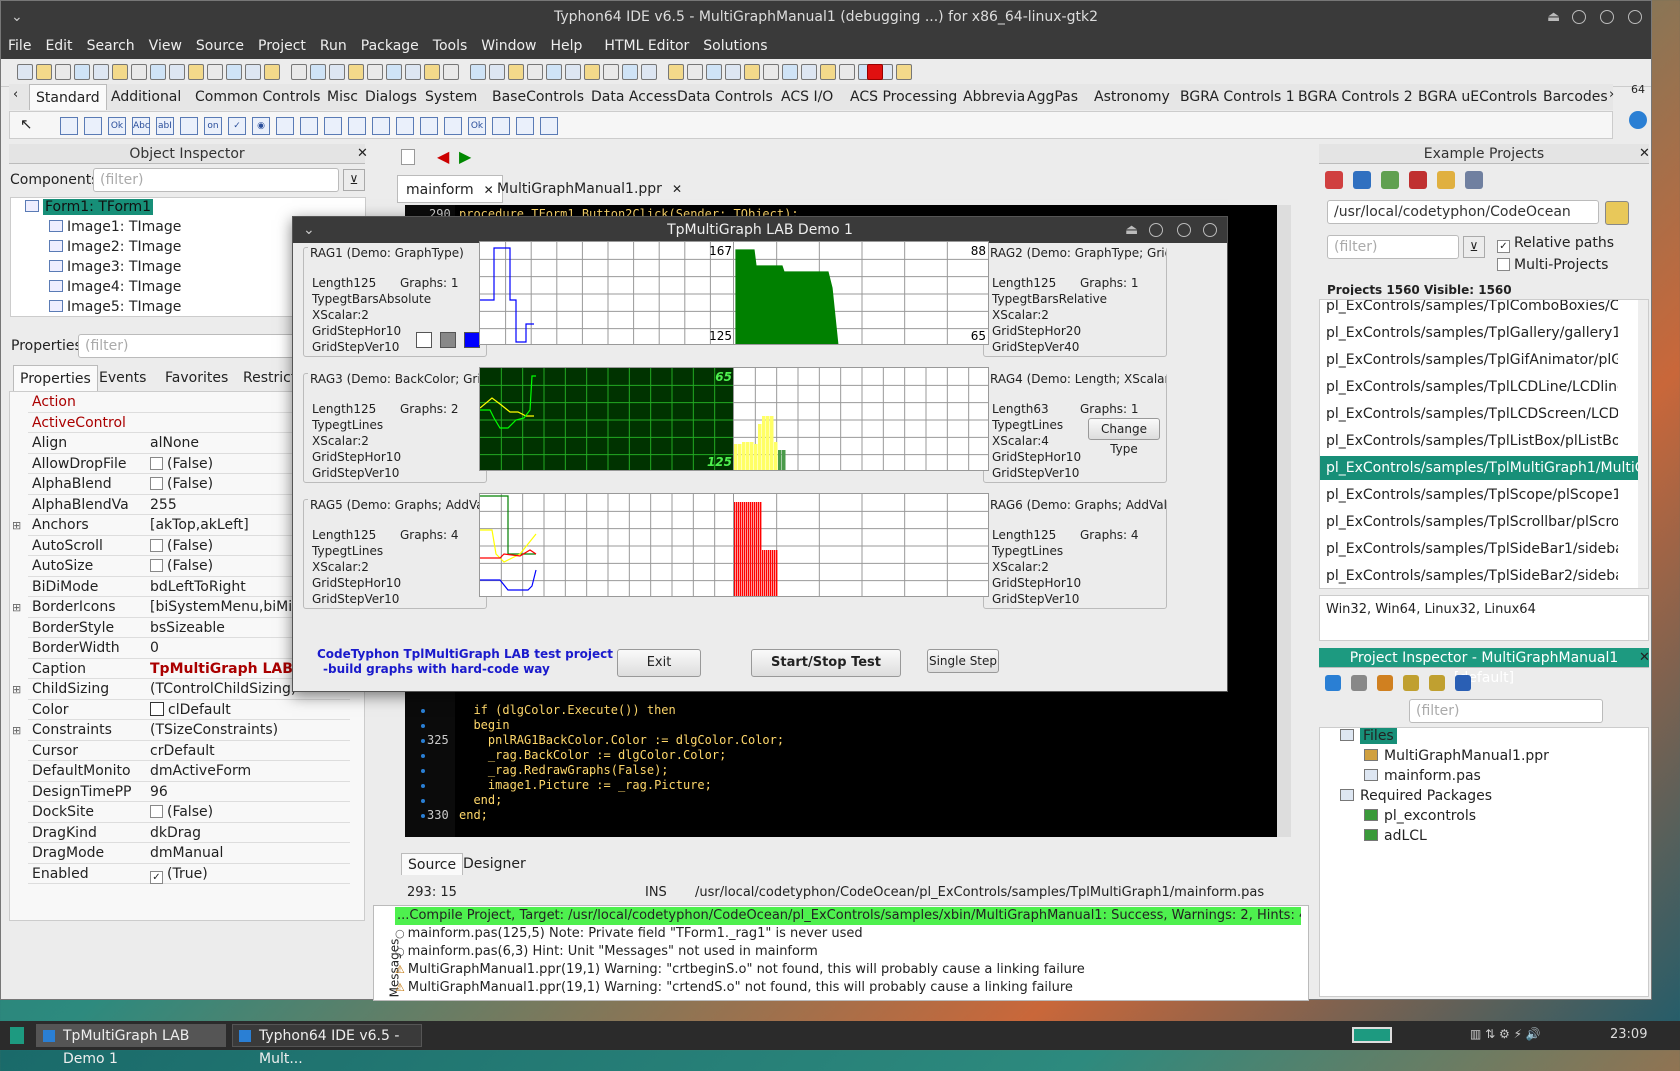 The width and height of the screenshot is (1680, 1071). Describe the element at coordinates (807, 97) in the screenshot. I see `palette-tab-acs-i-o: ACS I/O` at that location.